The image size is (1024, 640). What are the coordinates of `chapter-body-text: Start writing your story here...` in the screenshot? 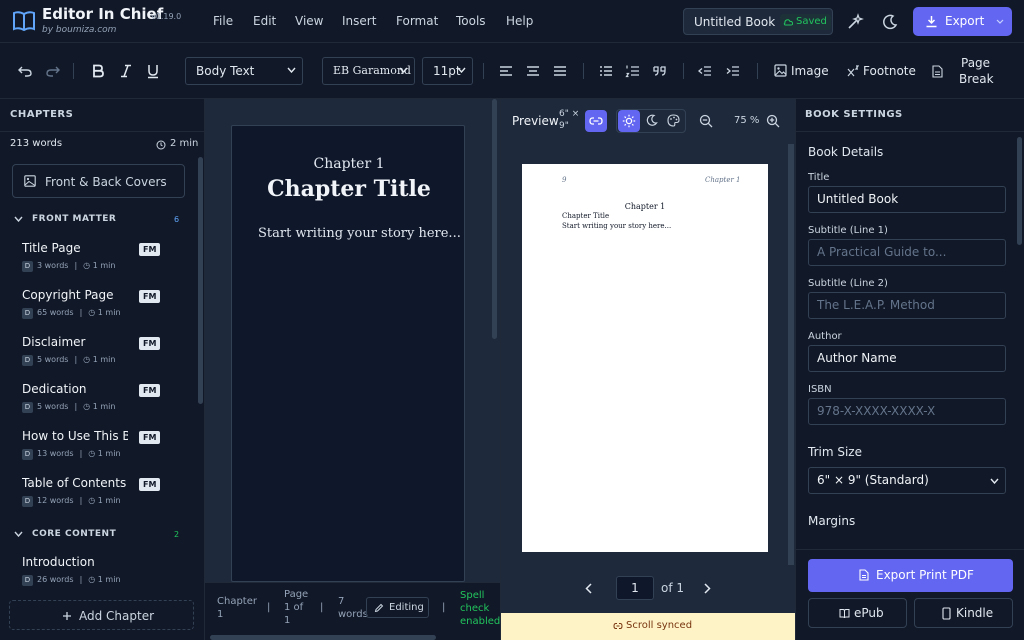 It's located at (359, 233).